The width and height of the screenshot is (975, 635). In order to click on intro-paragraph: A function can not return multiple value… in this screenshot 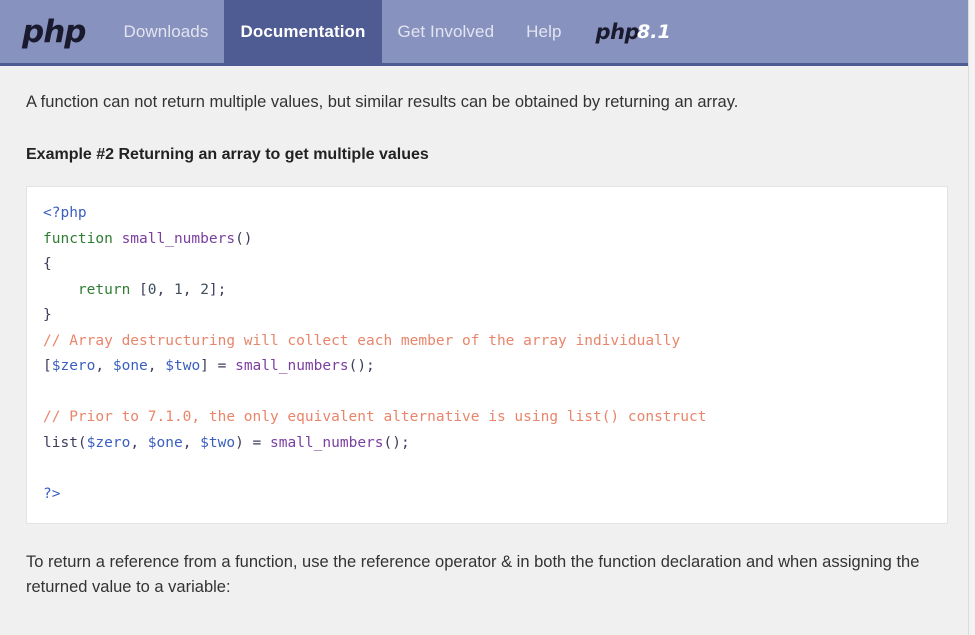, I will do `click(382, 102)`.